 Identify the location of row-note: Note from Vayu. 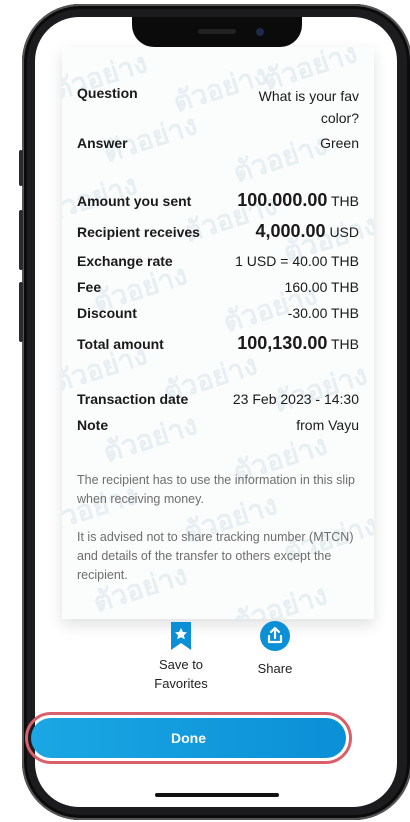
(218, 425).